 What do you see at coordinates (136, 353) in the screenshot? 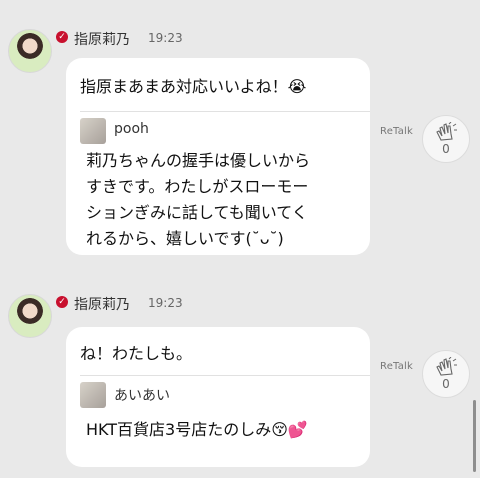
I see `message-text: ね！わたしも。` at bounding box center [136, 353].